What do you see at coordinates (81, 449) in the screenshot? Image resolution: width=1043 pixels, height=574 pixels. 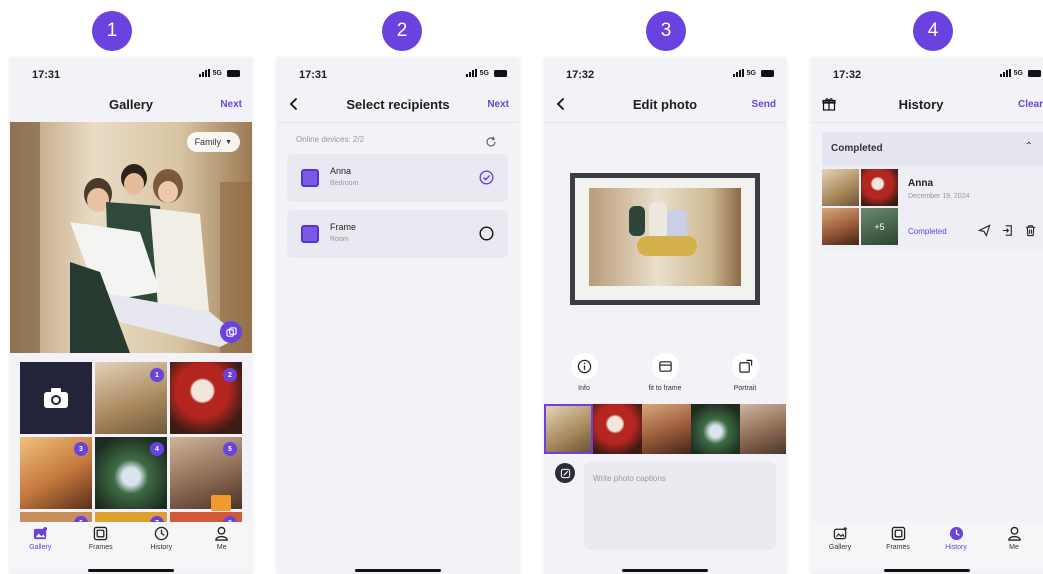 I see `thumb-badge: 3` at bounding box center [81, 449].